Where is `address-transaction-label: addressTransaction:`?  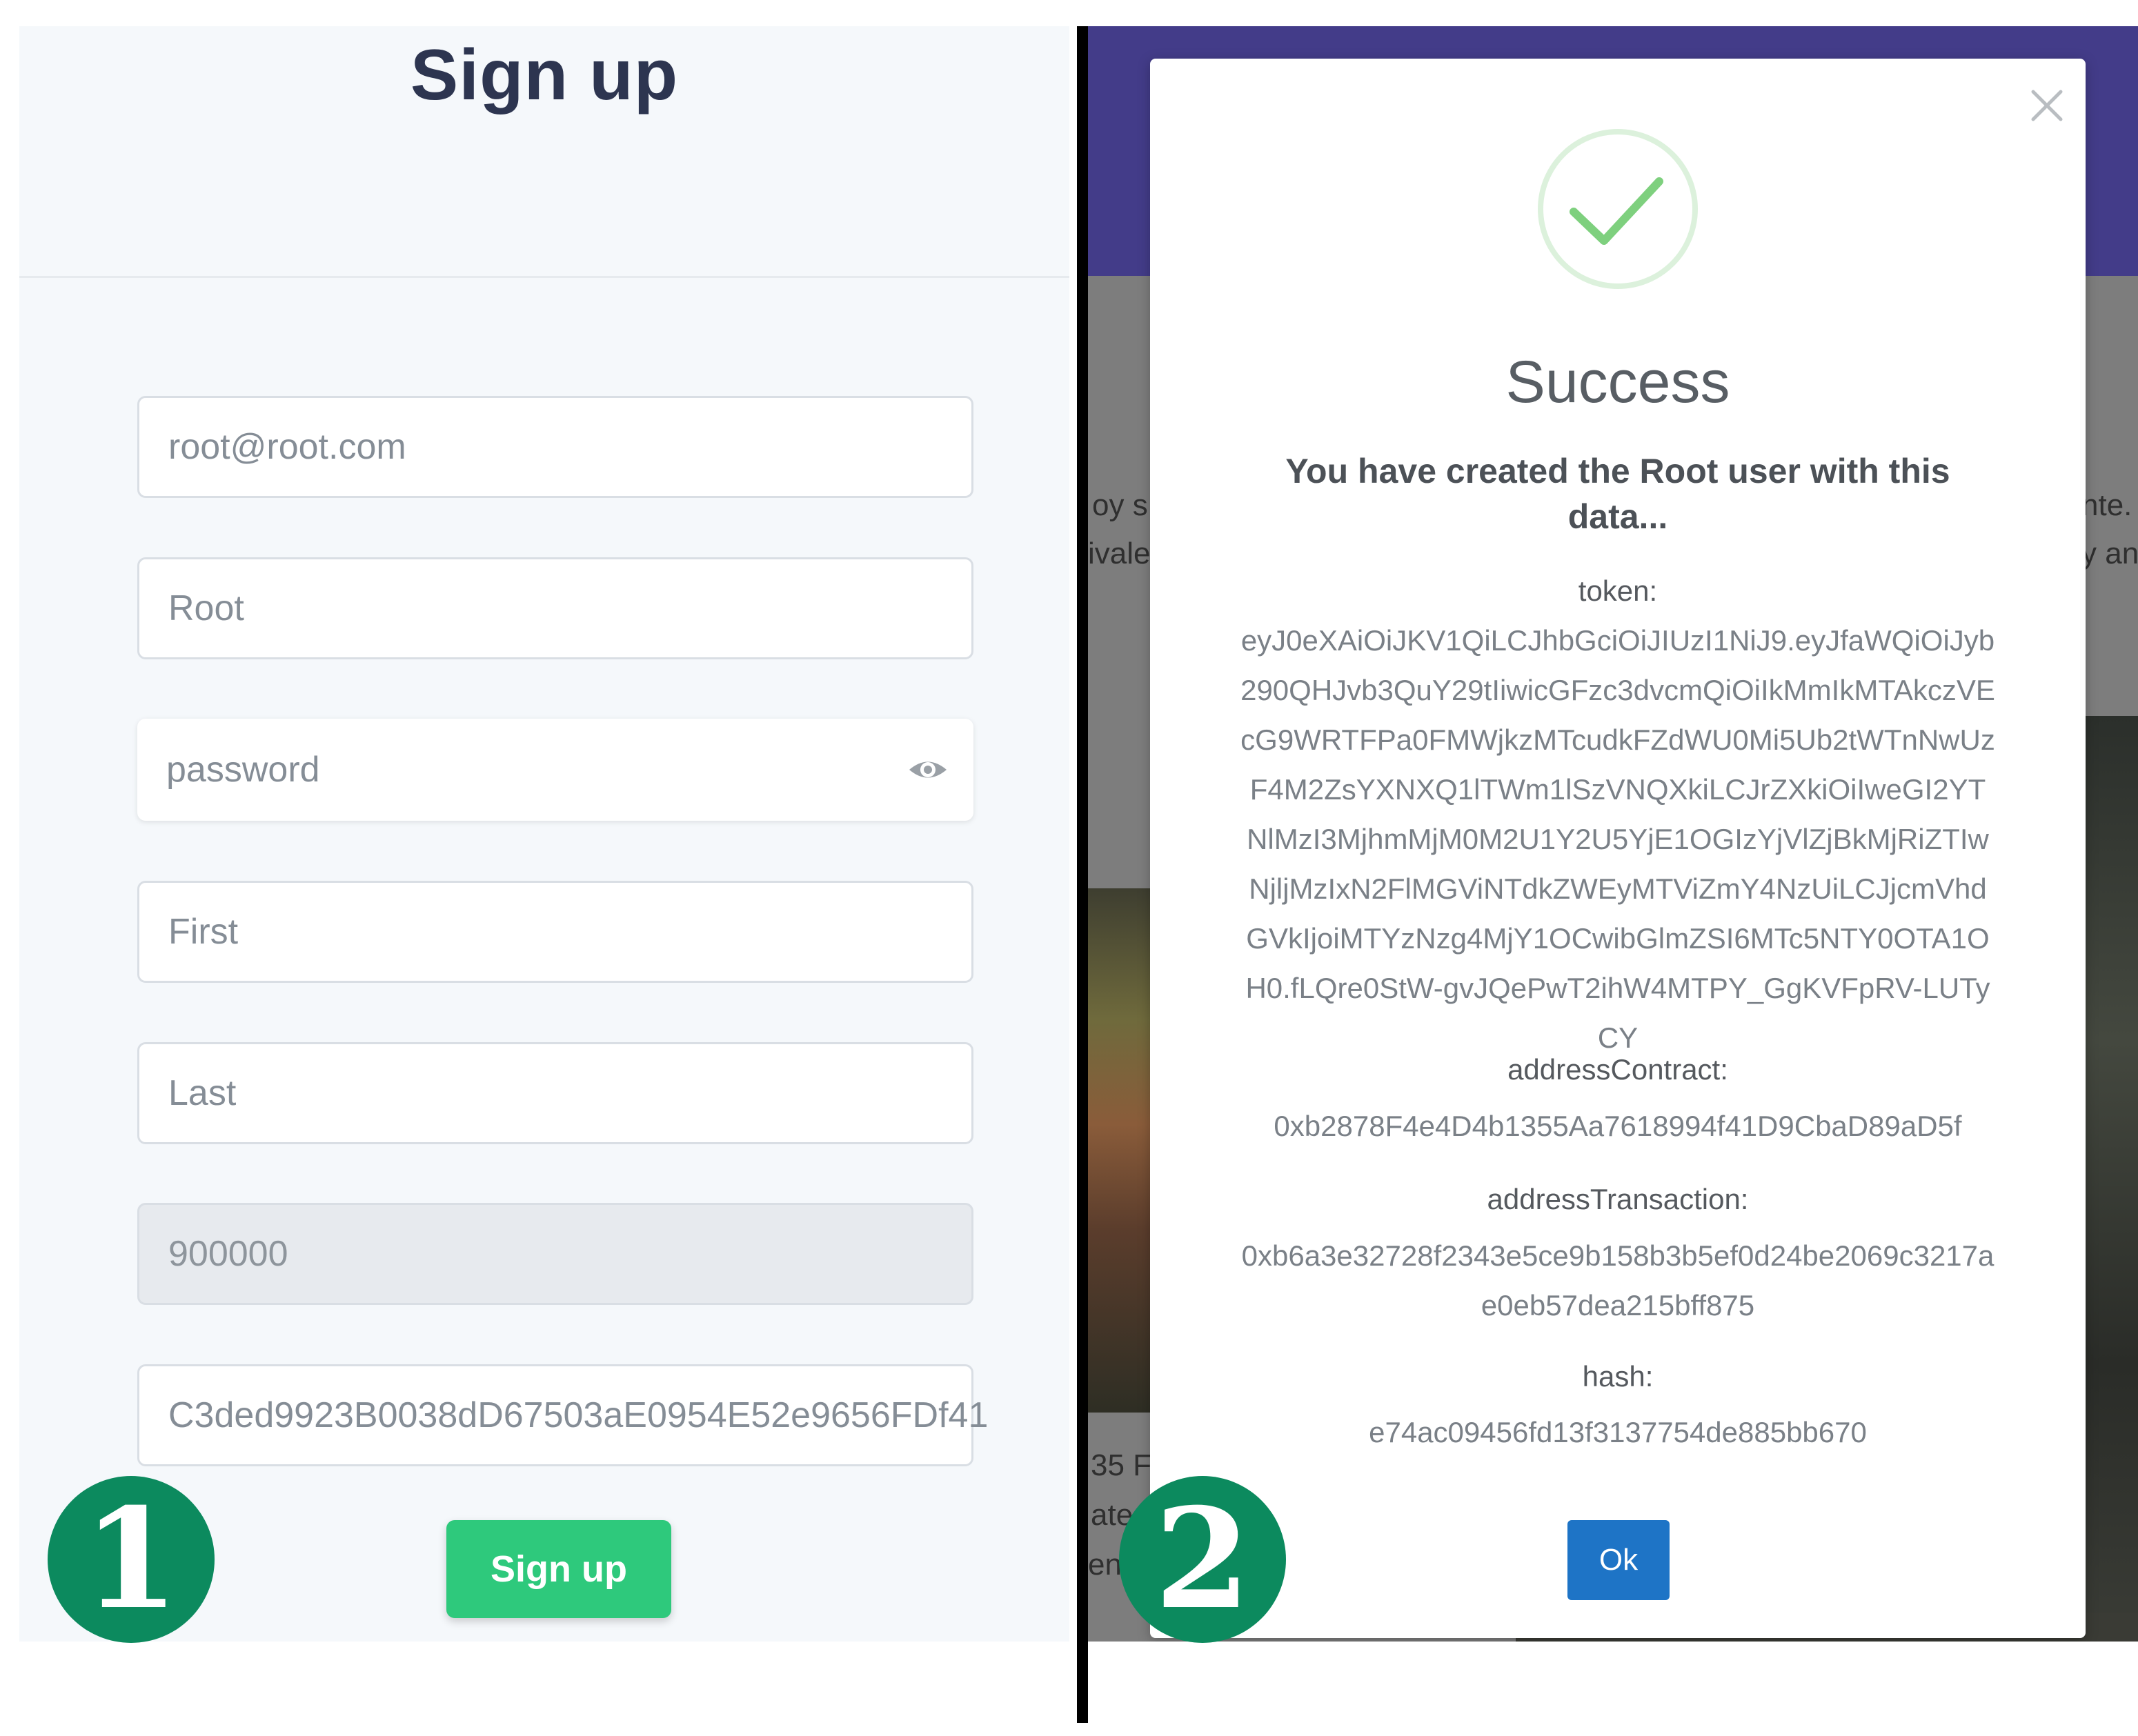 address-transaction-label: addressTransaction: is located at coordinates (1618, 1199).